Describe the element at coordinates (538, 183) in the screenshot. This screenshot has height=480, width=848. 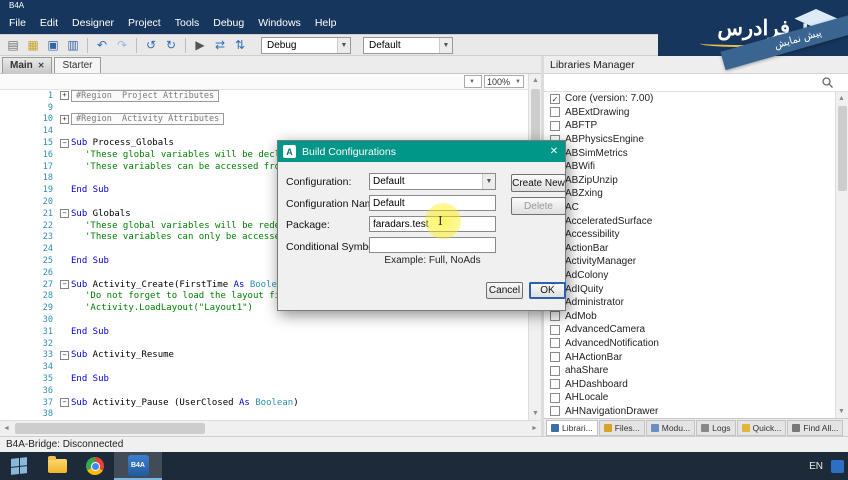
I see `create-new-button: Create New` at that location.